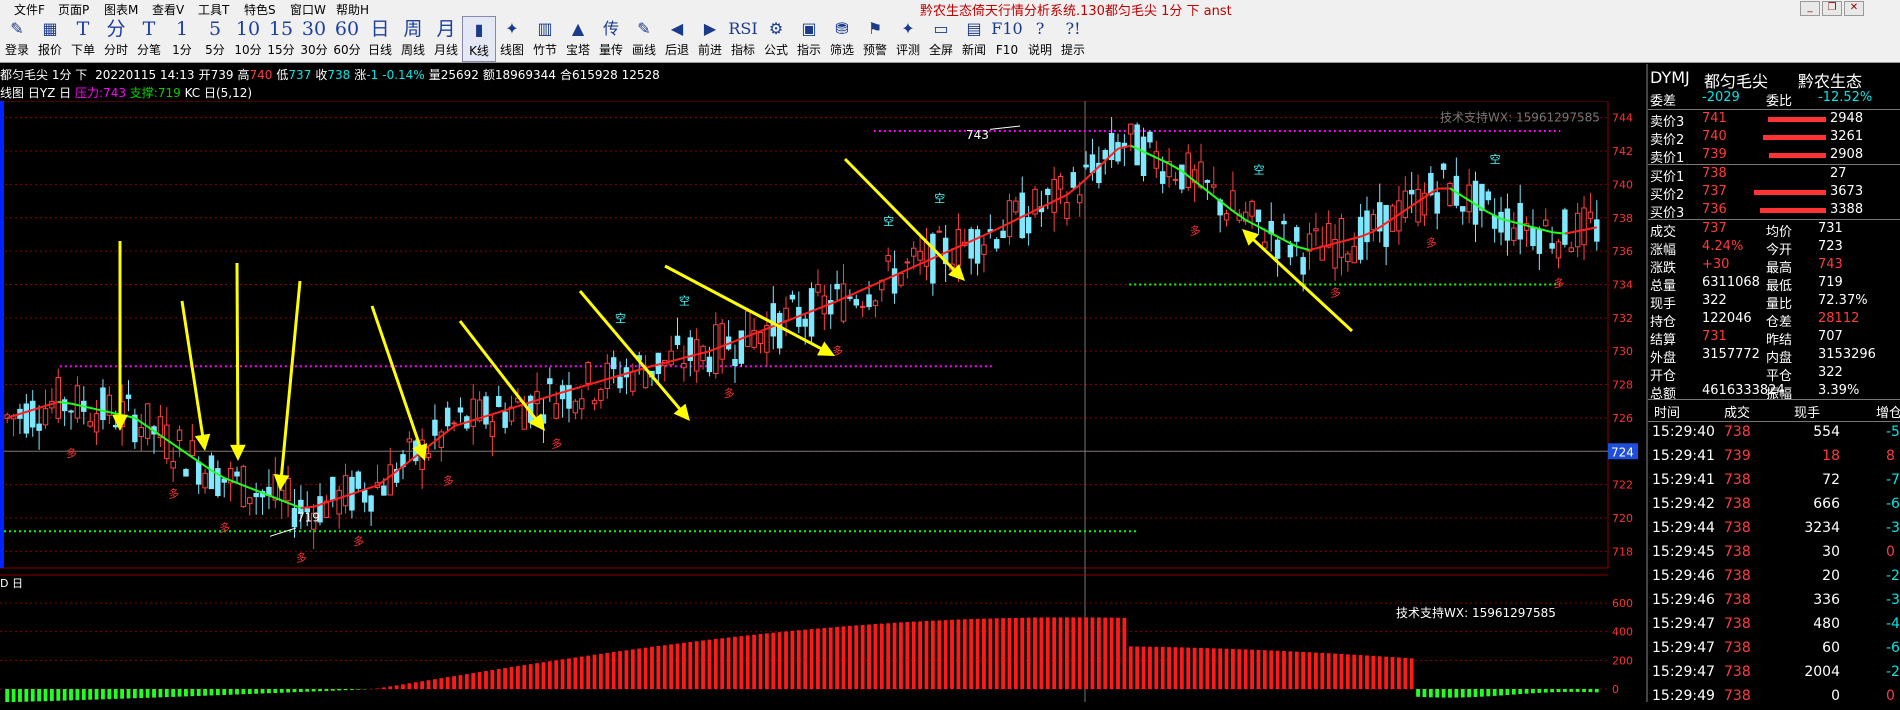 The width and height of the screenshot is (1900, 710). Describe the element at coordinates (403, 75) in the screenshot. I see `bar-change-pct: -0.14%` at that location.